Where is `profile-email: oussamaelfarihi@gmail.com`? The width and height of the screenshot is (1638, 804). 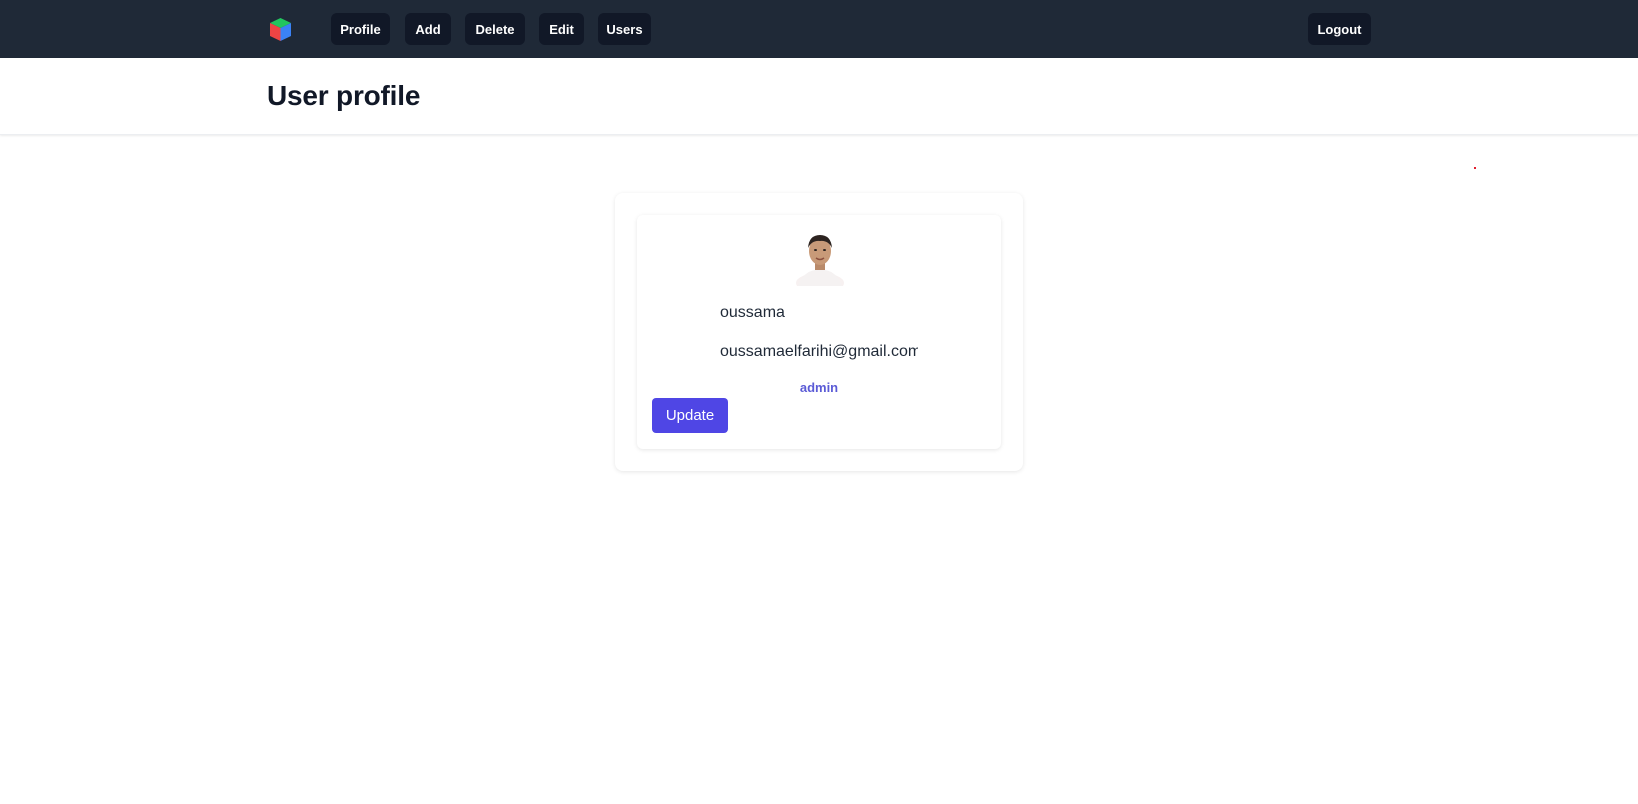
profile-email: oussamaelfarihi@gmail.com is located at coordinates (819, 351).